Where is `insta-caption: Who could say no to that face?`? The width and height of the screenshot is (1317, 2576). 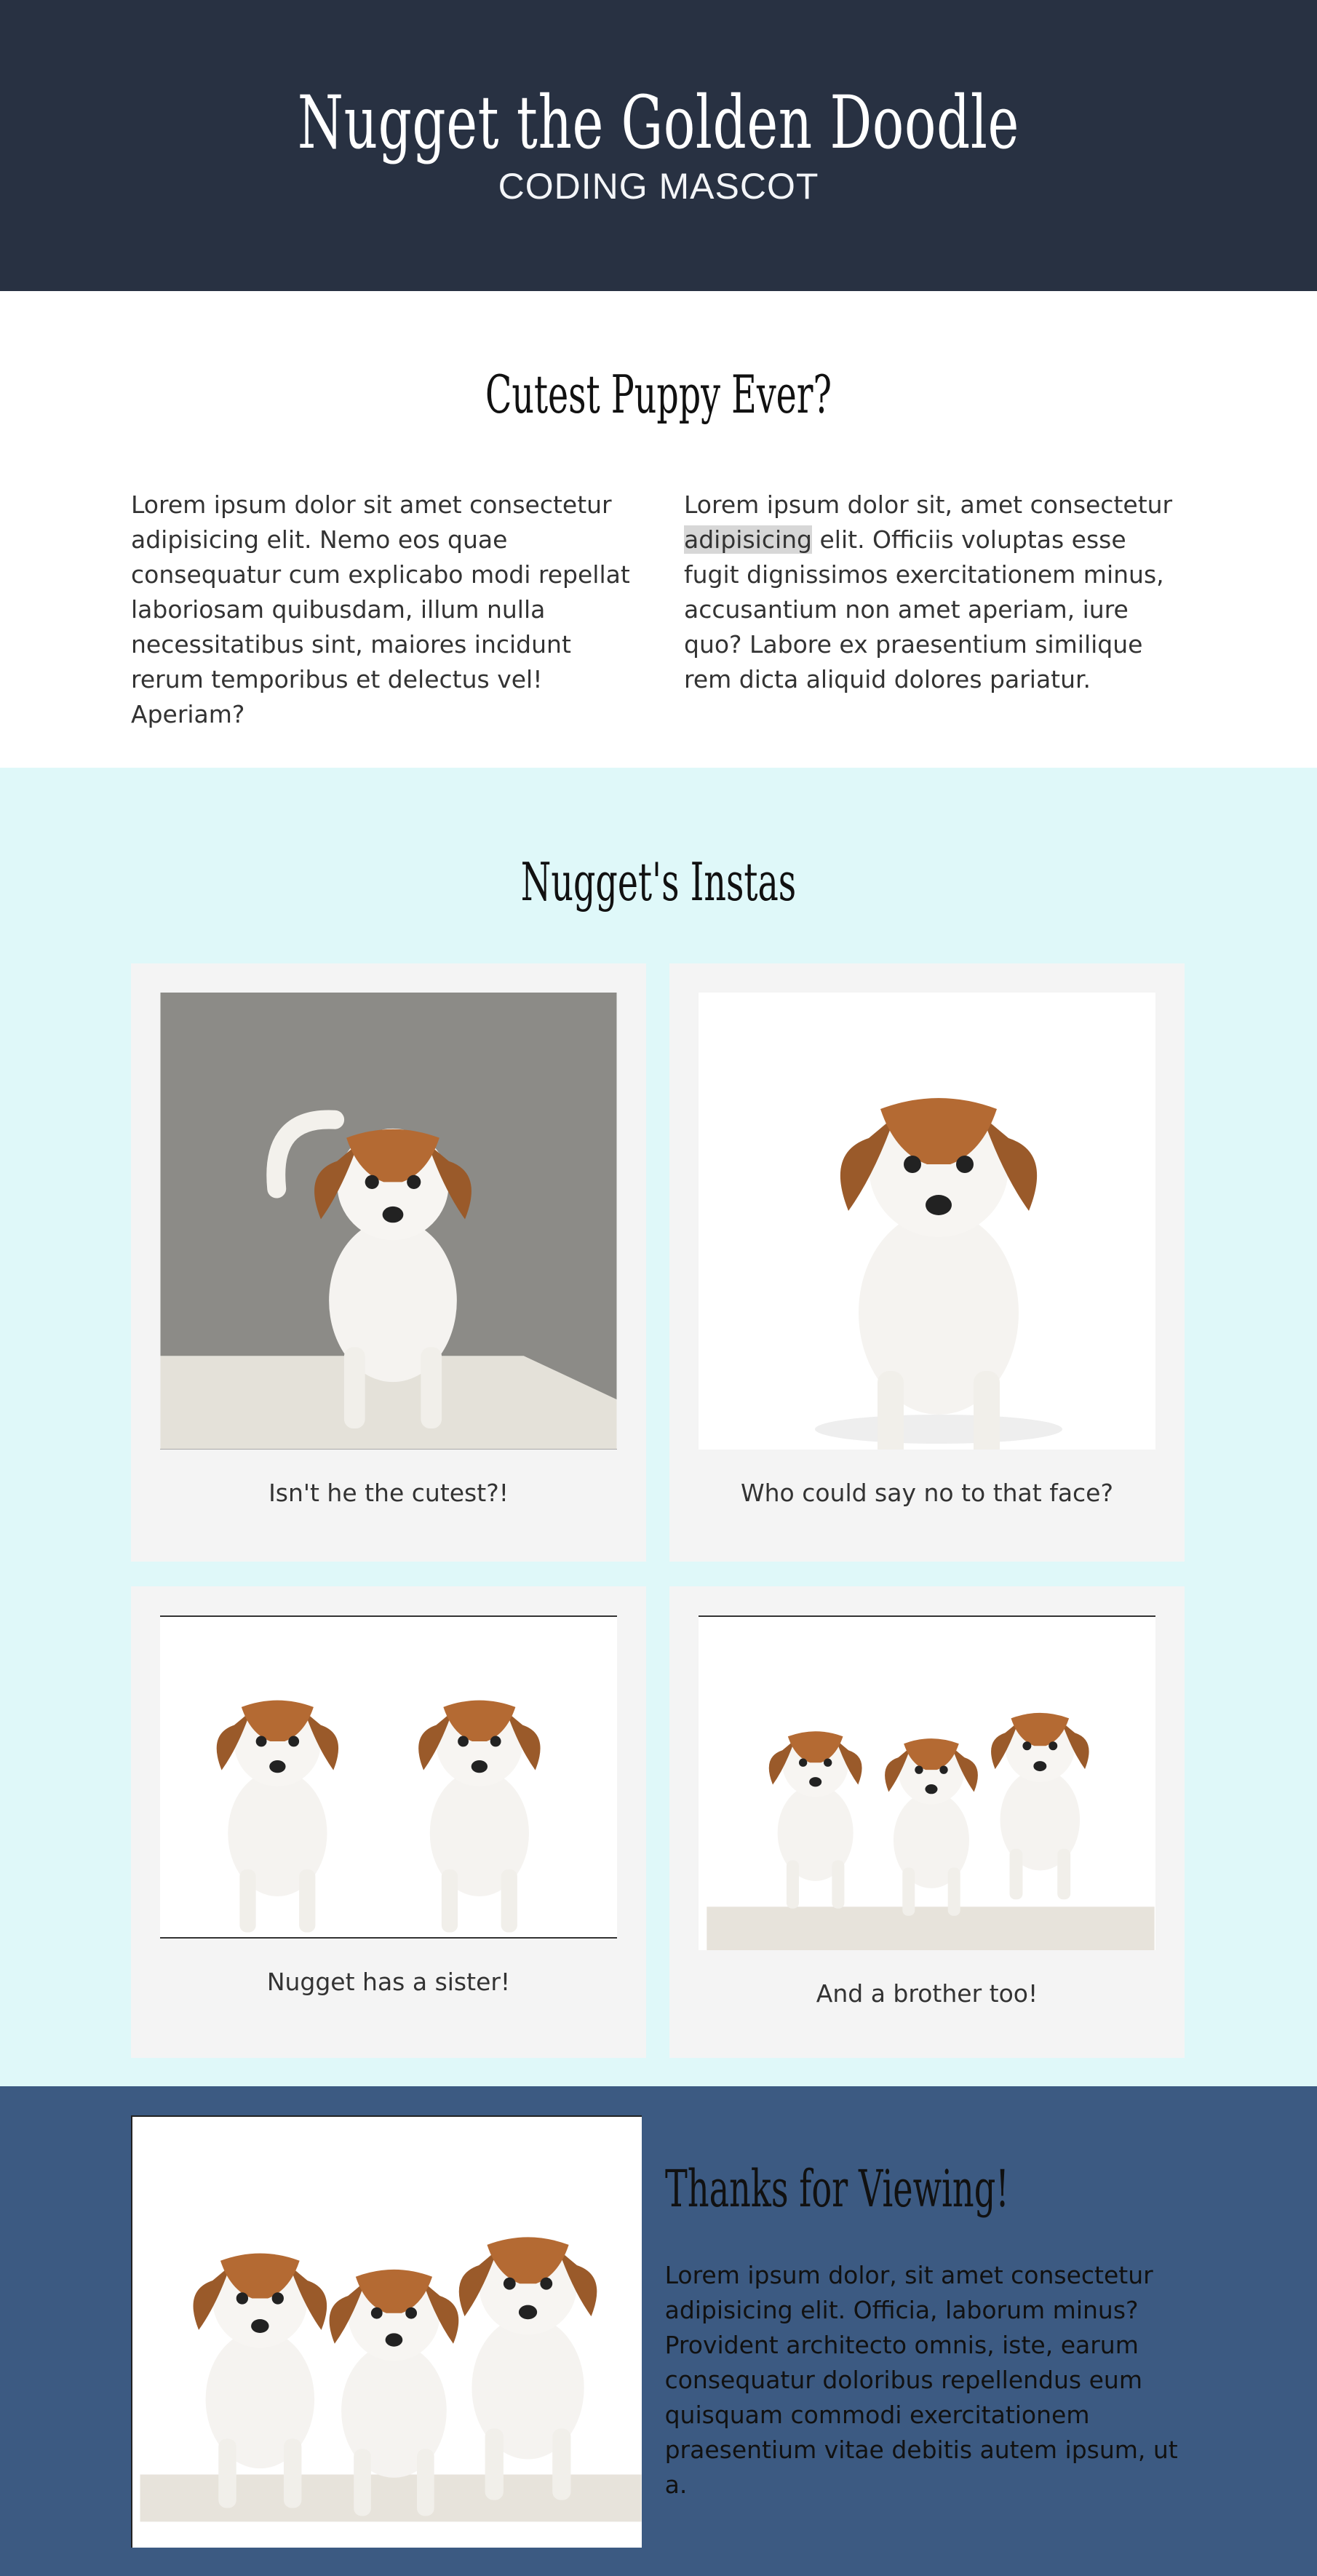
insta-caption: Who could say no to that face? is located at coordinates (927, 1493).